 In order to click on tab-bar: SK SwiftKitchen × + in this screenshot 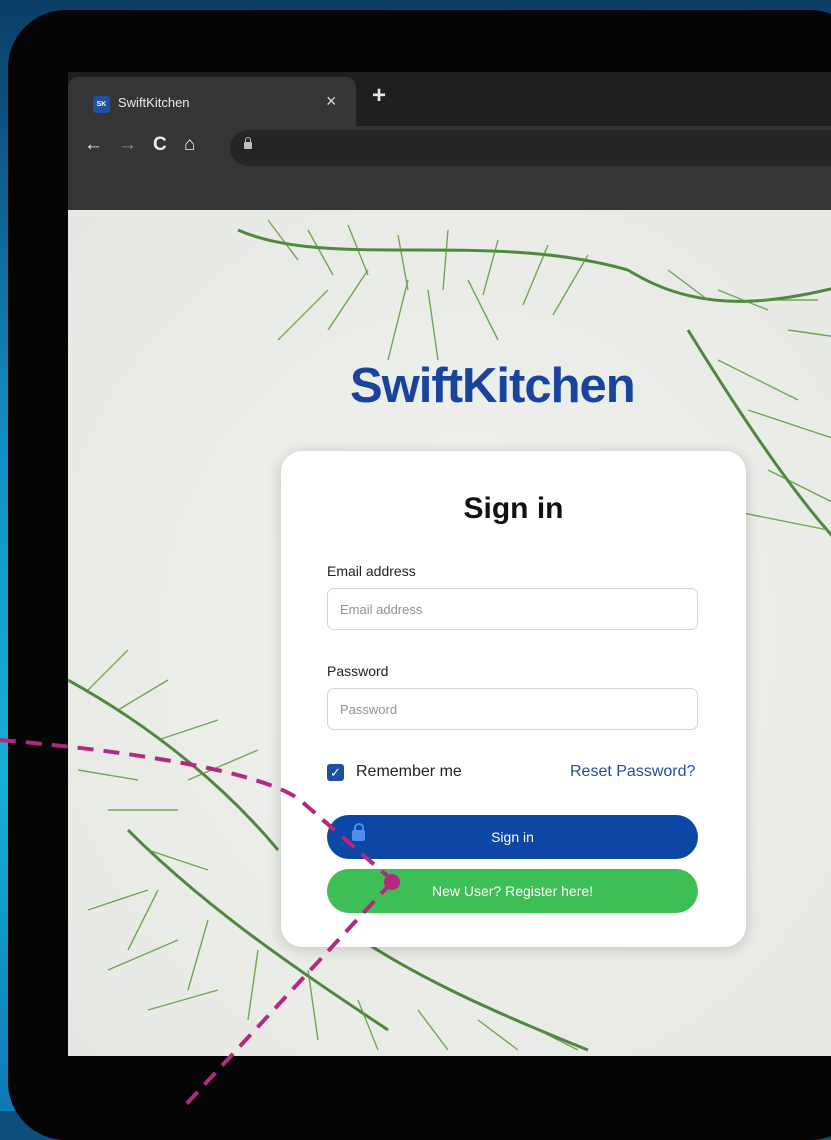, I will do `click(449, 99)`.